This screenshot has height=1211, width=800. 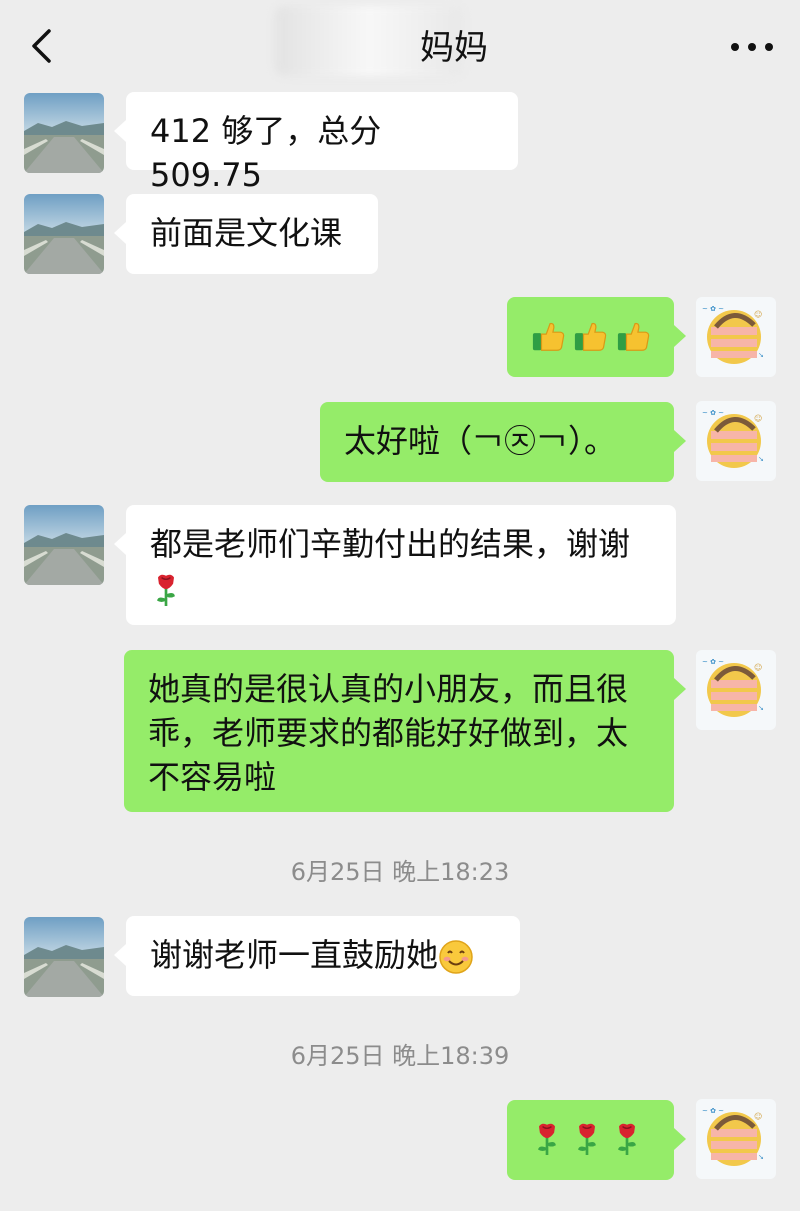 I want to click on chat-header: 妈妈, so click(x=400, y=46).